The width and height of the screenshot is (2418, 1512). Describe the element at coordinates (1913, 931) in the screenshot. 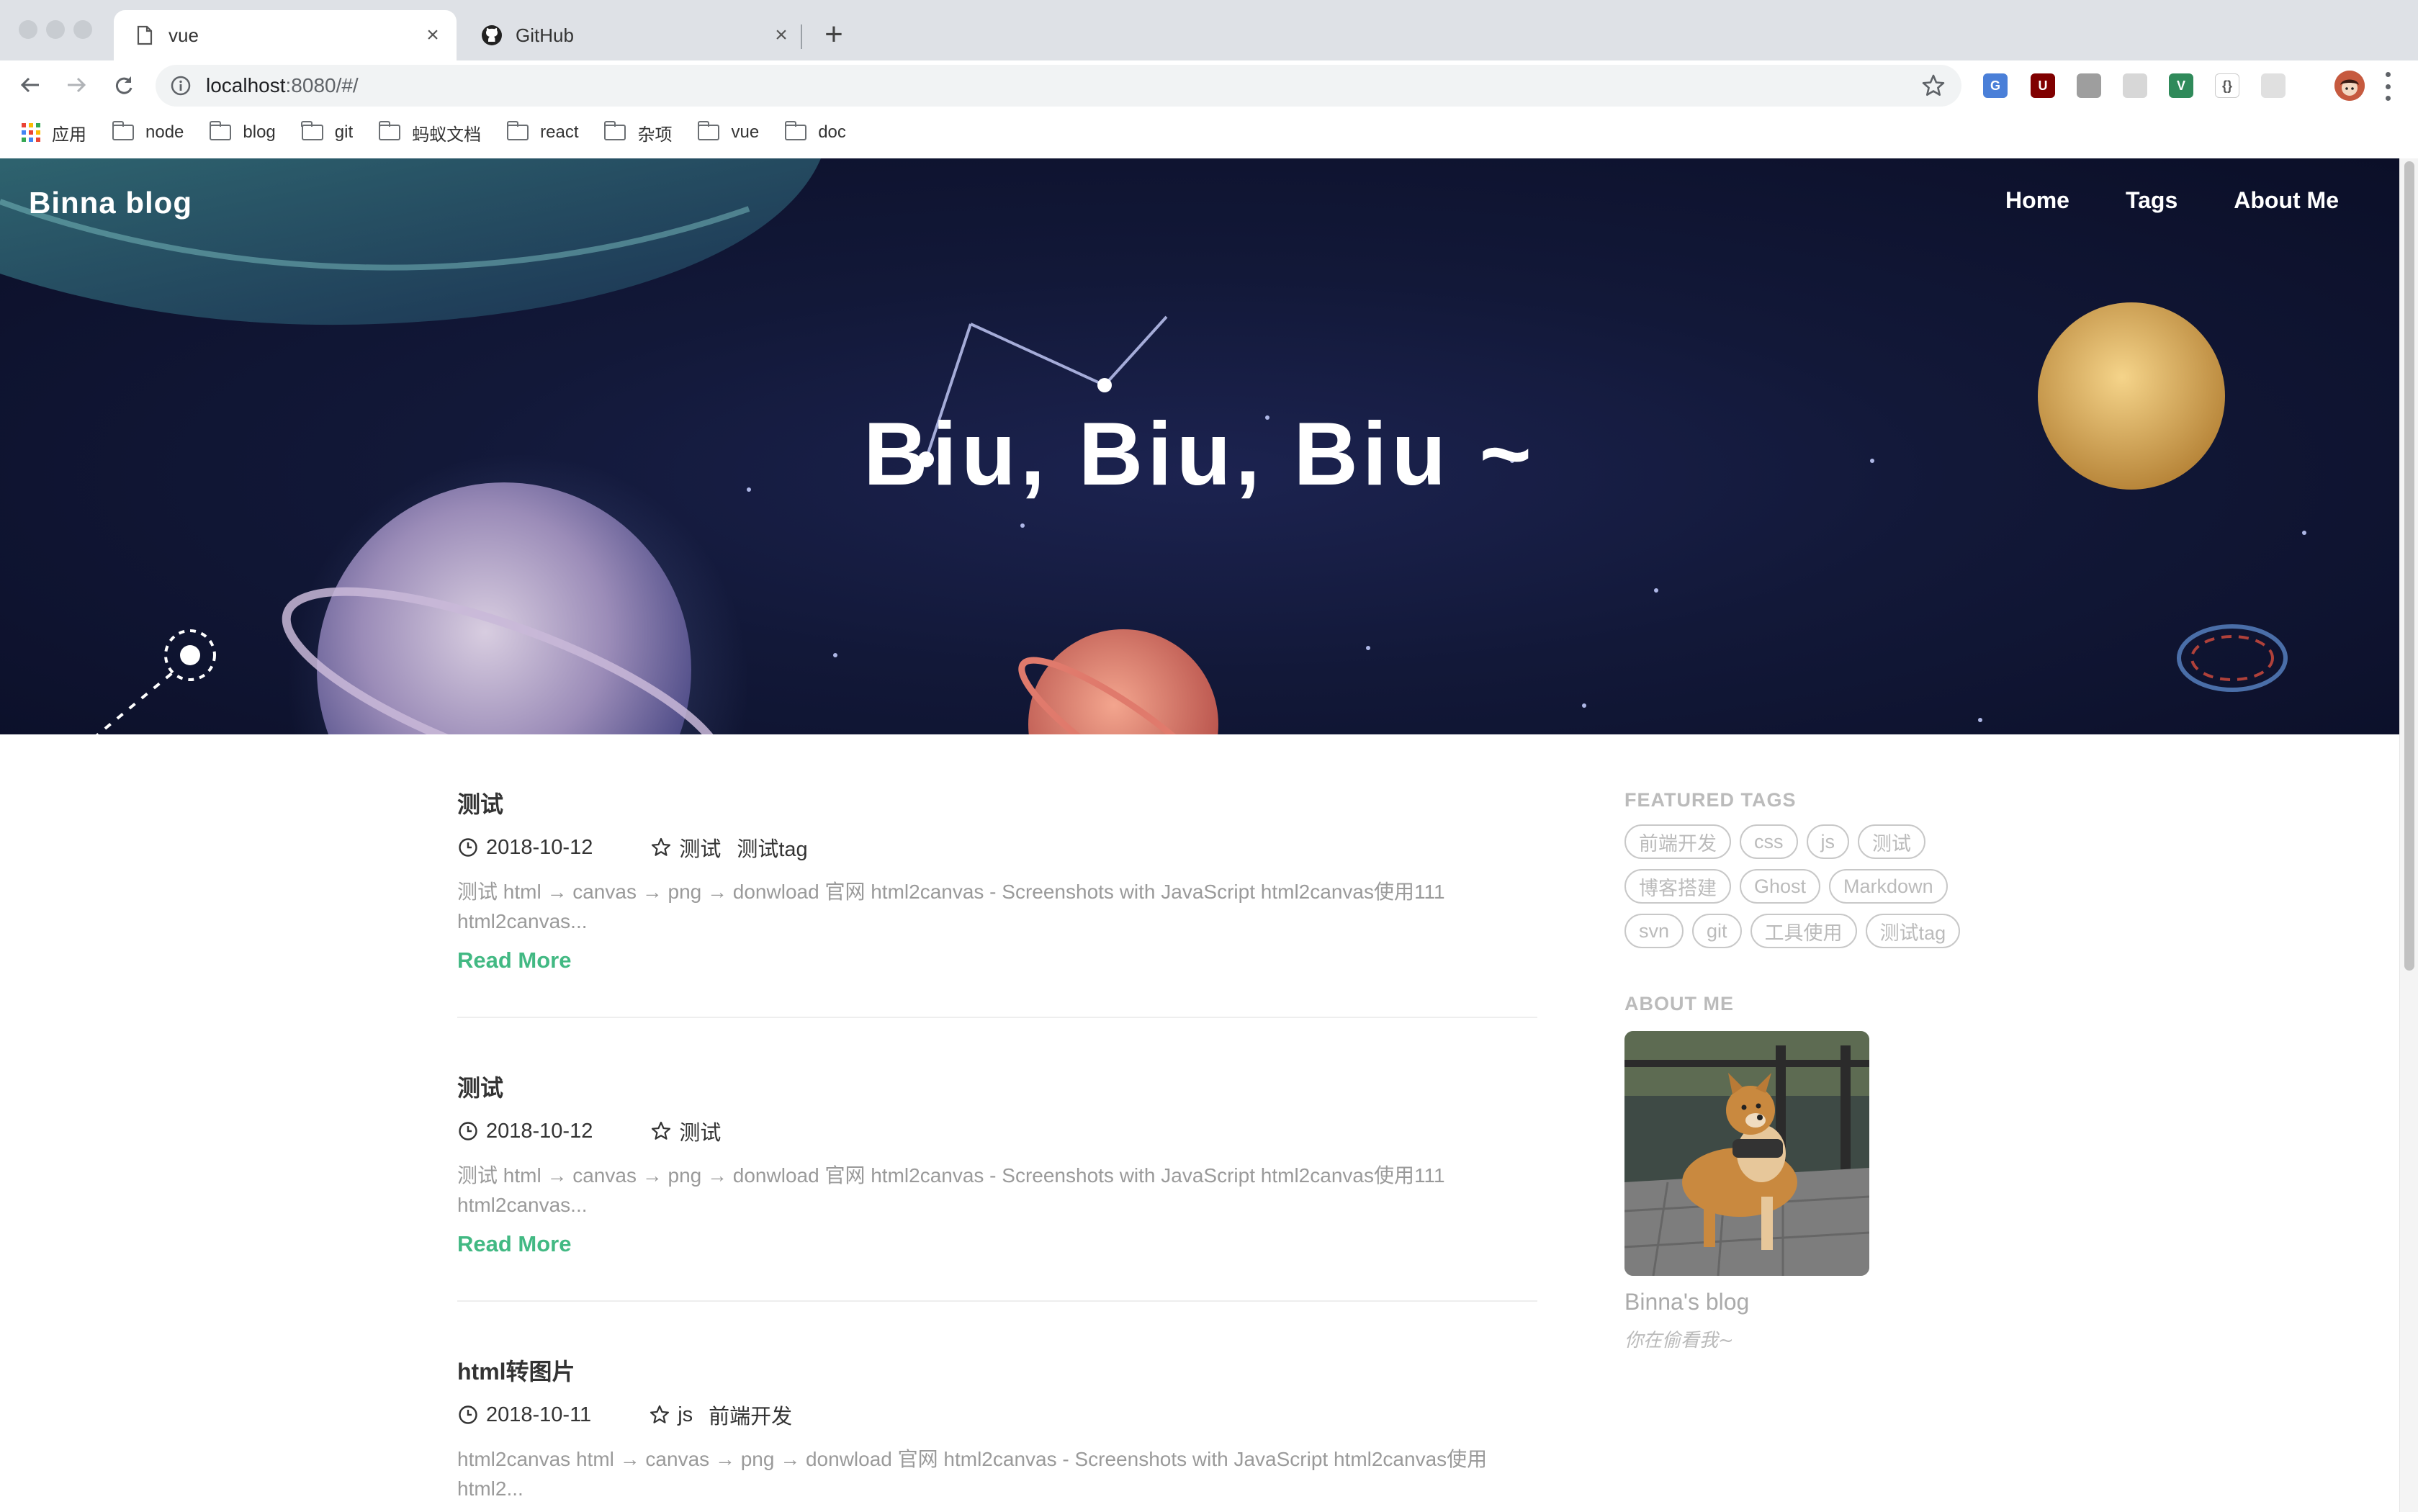

I see `tag-pill: 测试tag` at that location.